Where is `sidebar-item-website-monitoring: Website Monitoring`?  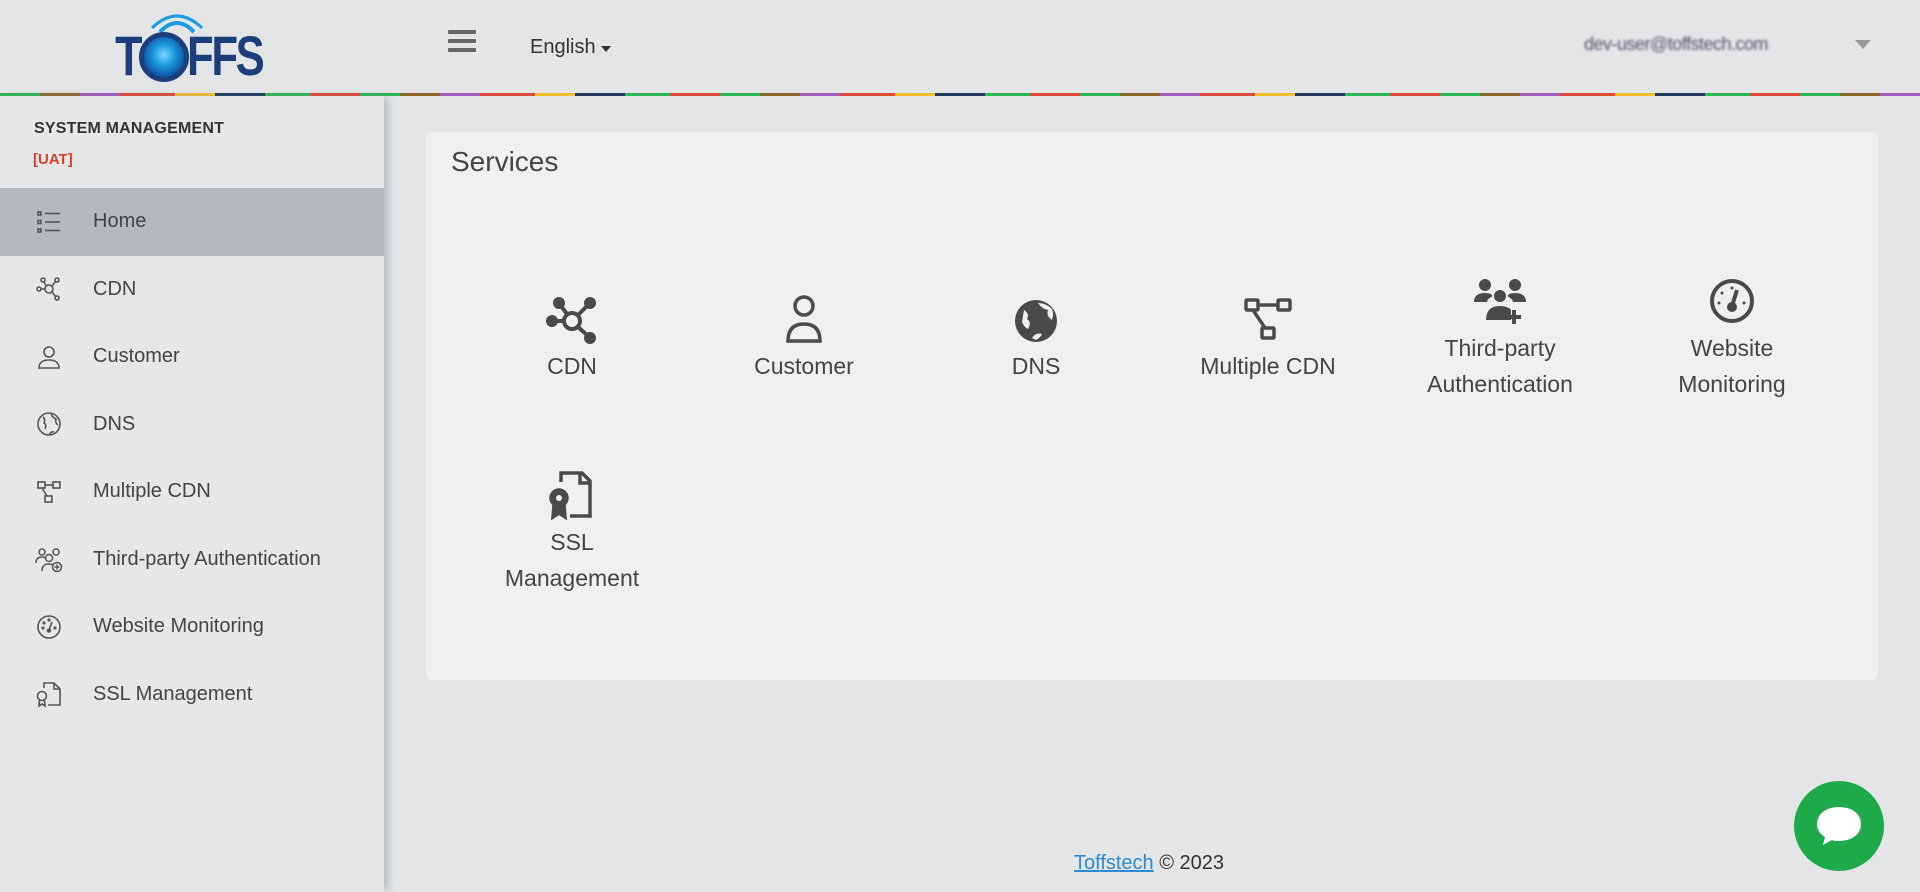 sidebar-item-website-monitoring: Website Monitoring is located at coordinates (192, 627).